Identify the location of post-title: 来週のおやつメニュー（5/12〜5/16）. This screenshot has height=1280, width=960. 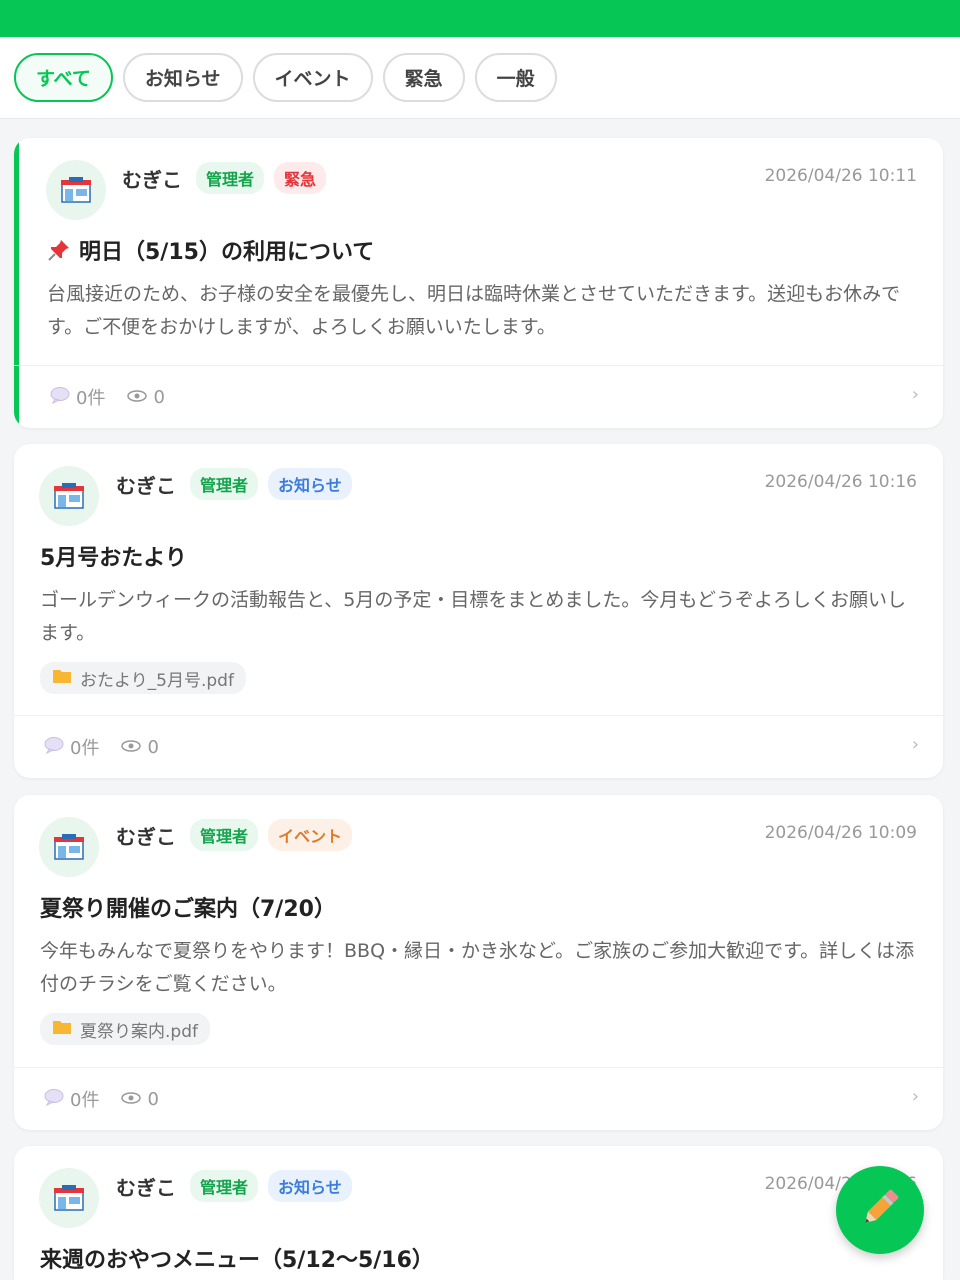
(237, 1260).